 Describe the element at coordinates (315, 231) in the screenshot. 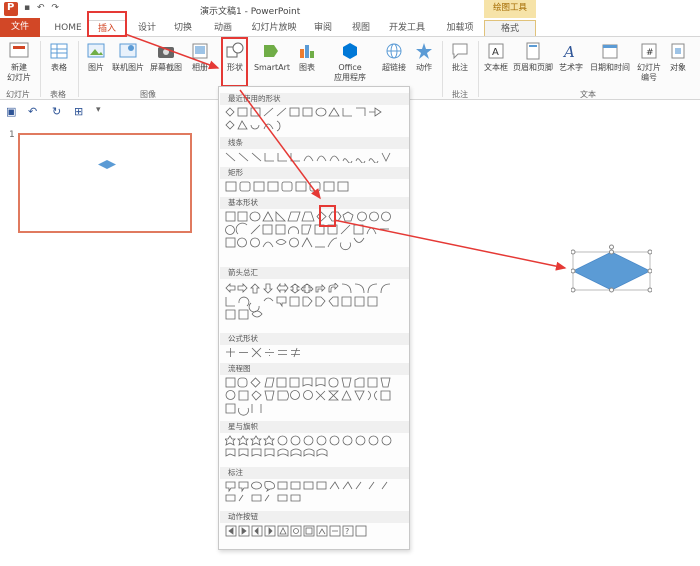

I see `basic-shapes-rows` at that location.